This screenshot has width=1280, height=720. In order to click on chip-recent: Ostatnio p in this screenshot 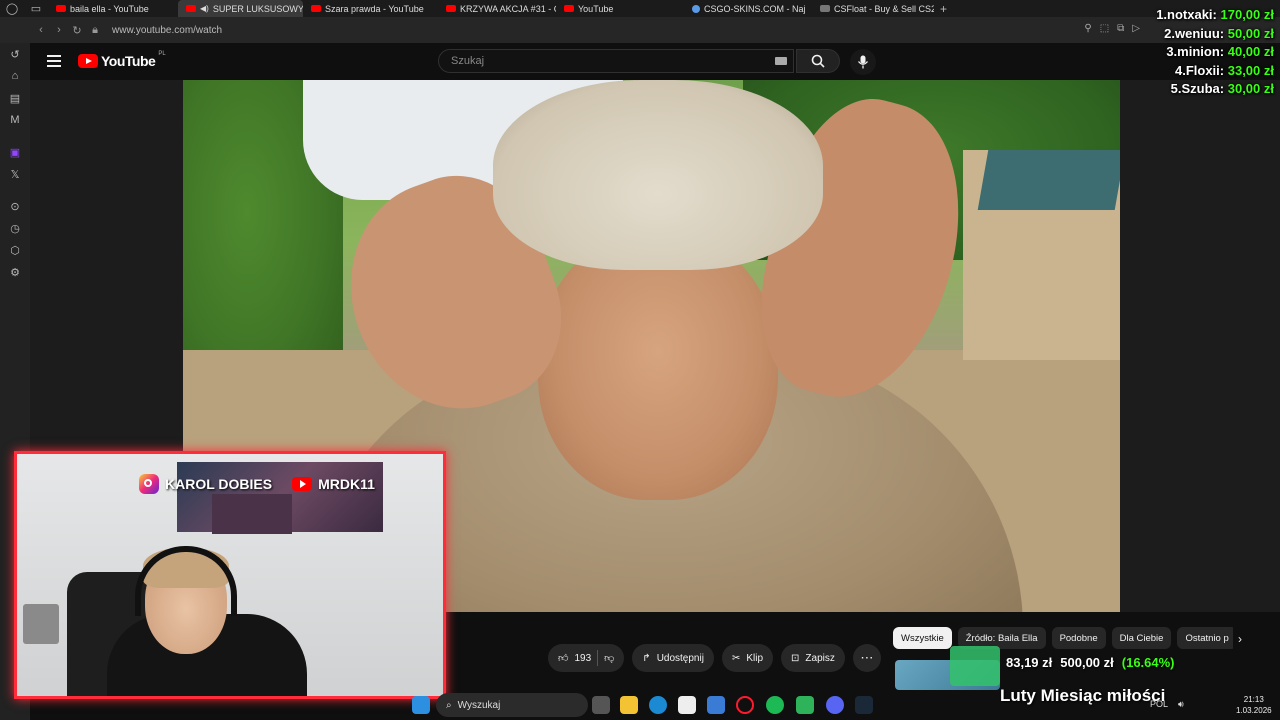, I will do `click(1205, 638)`.